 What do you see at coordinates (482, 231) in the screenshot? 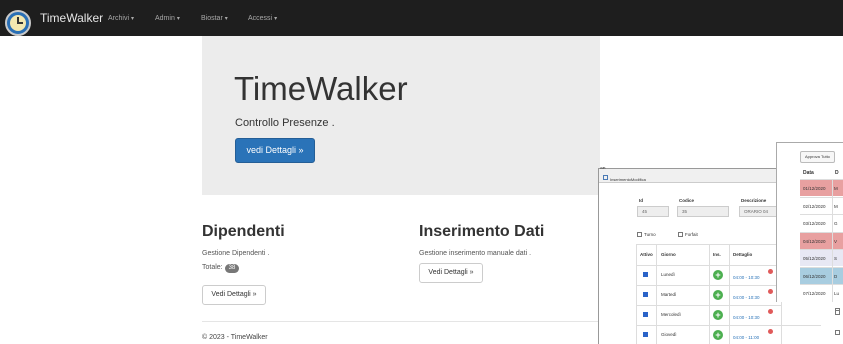
I see `inserimento-title: Inserimento Dati` at bounding box center [482, 231].